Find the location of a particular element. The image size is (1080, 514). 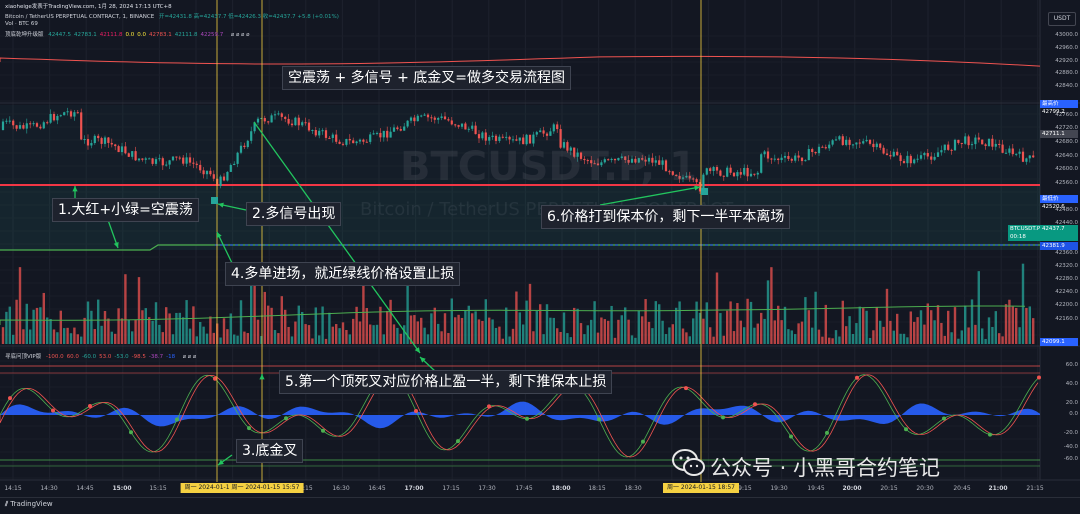

indicator-settings-icons: ⌀ ⌀ ⌀ ⌀ is located at coordinates (240, 35).